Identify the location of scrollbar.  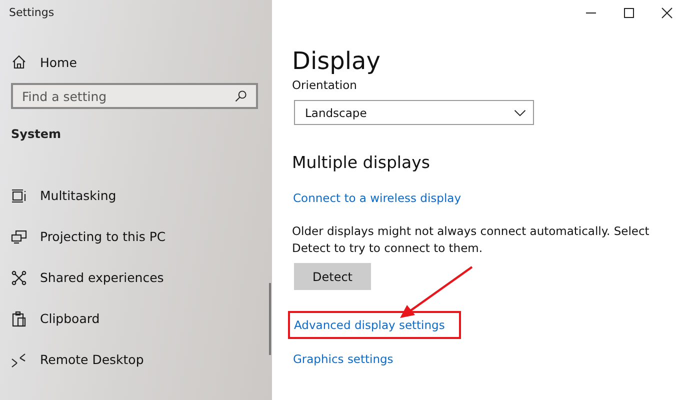
(270, 319).